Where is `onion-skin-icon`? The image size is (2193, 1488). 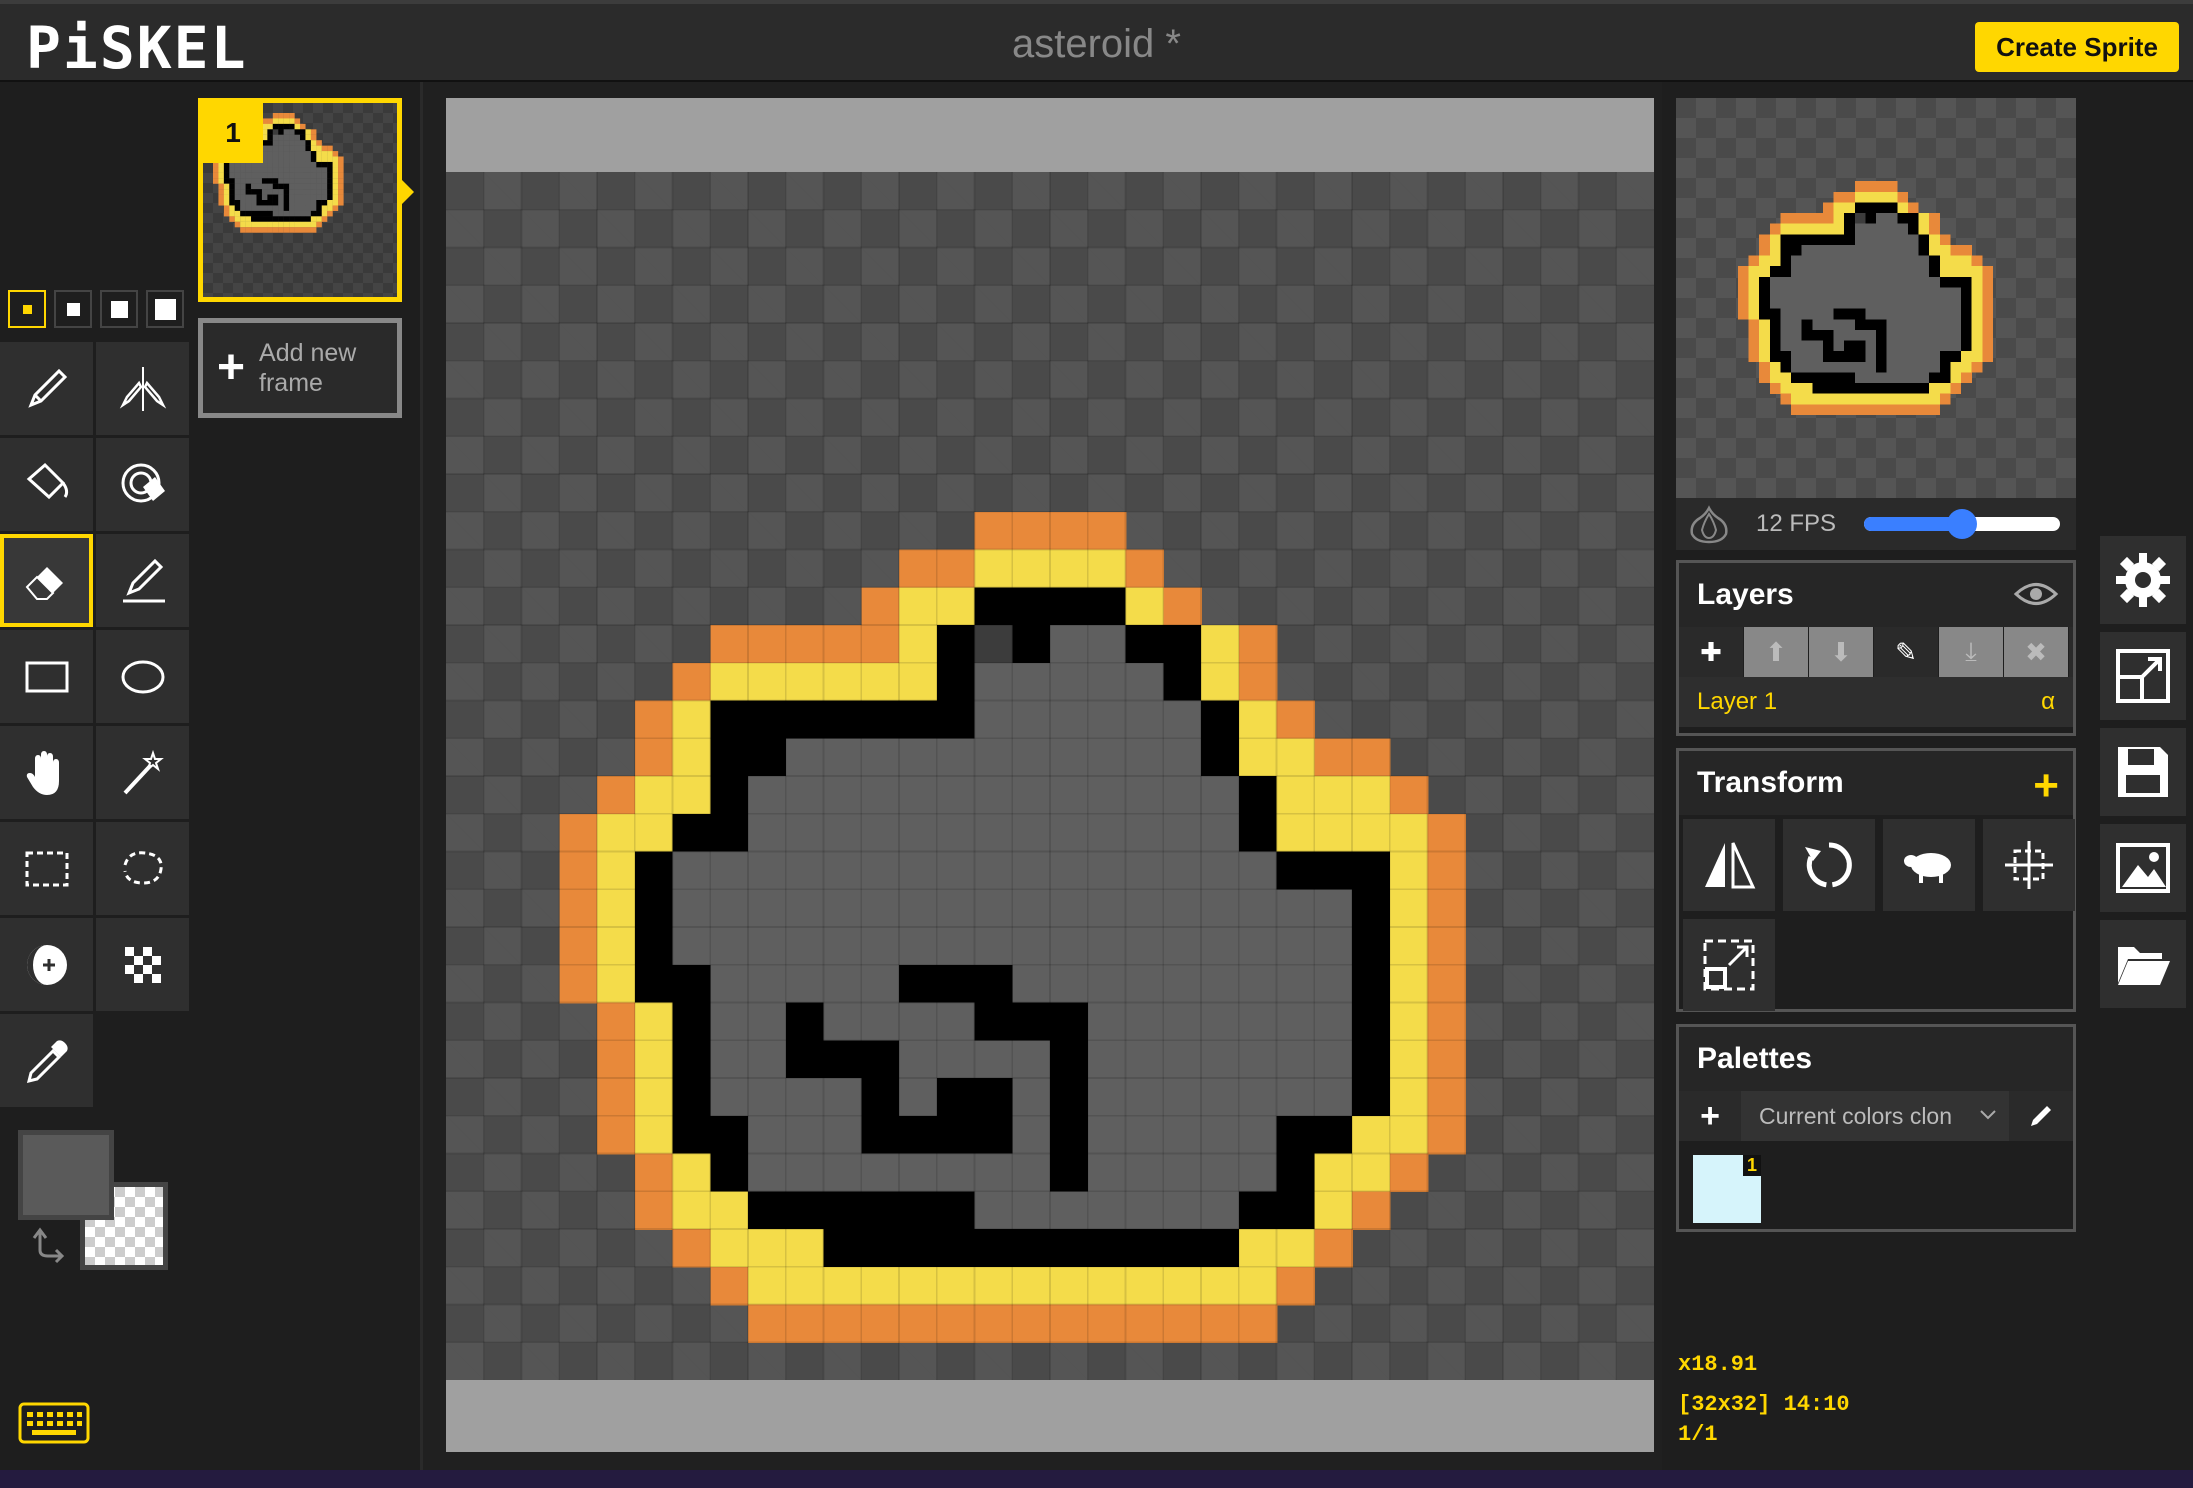
onion-skin-icon is located at coordinates (1709, 524).